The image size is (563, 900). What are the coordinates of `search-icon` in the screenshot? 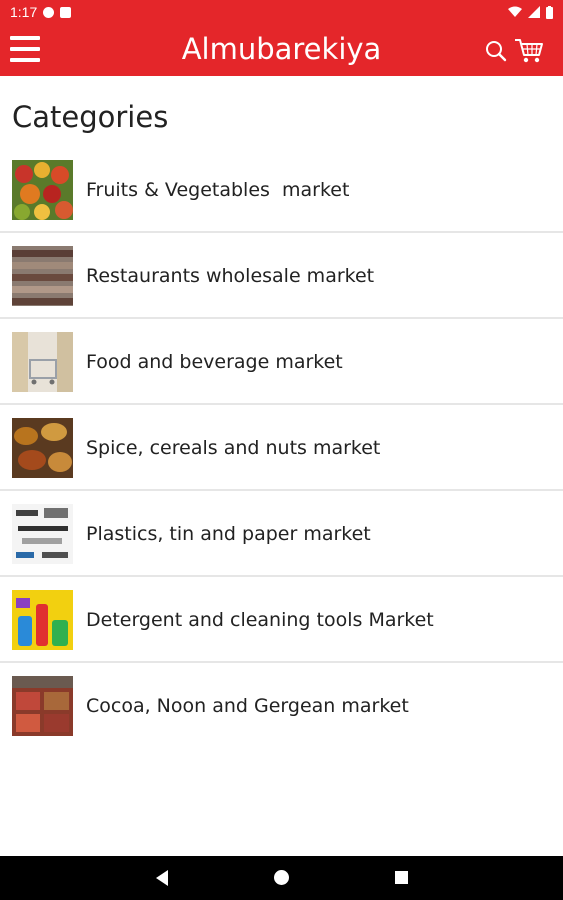 It's located at (496, 51).